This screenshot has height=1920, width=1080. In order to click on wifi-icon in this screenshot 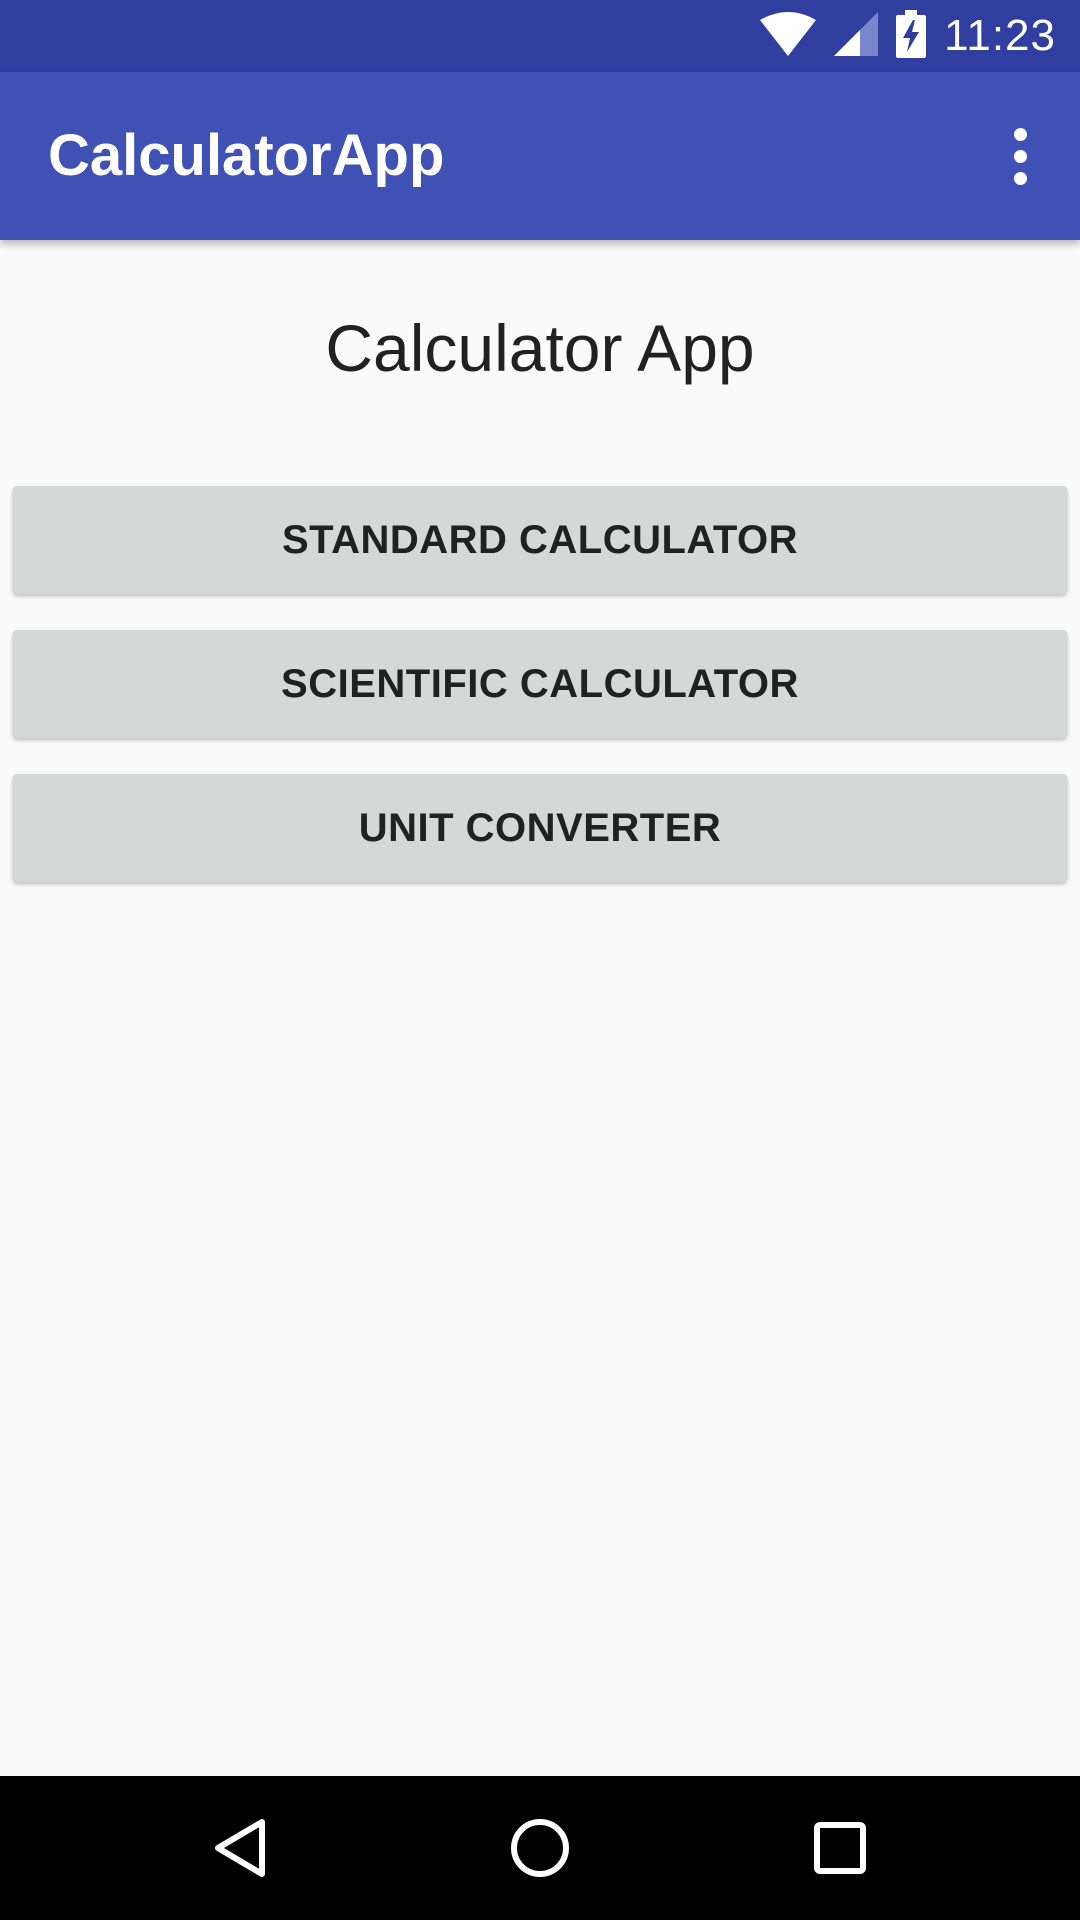, I will do `click(788, 36)`.